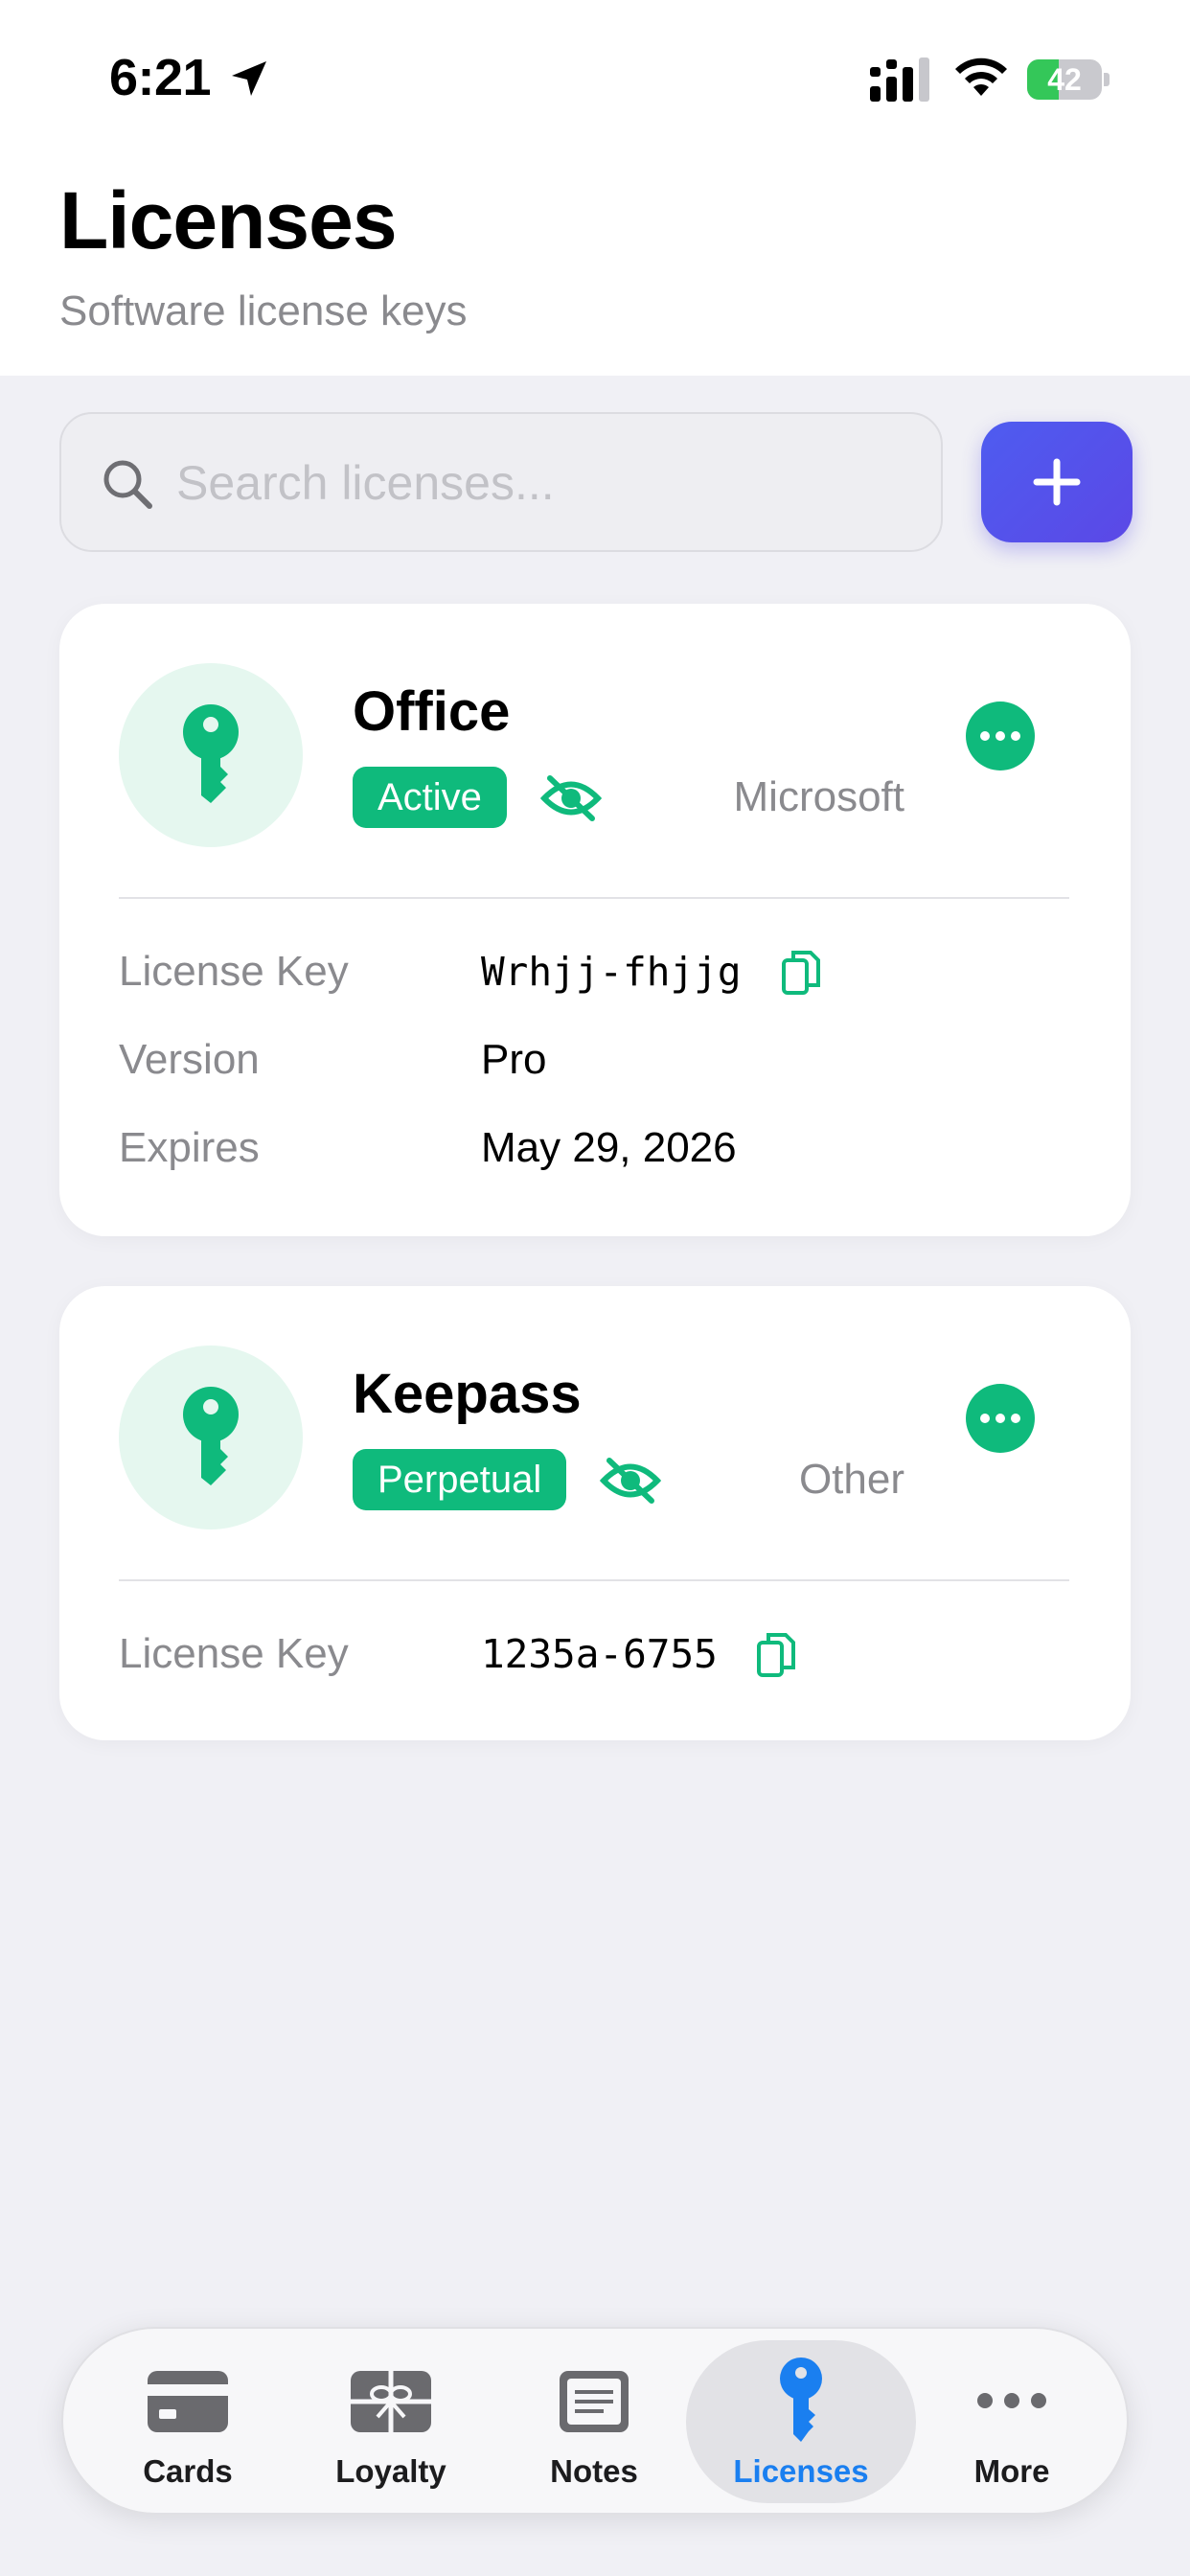 The width and height of the screenshot is (1190, 2576). Describe the element at coordinates (229, 220) in the screenshot. I see `page-title: Licenses` at that location.